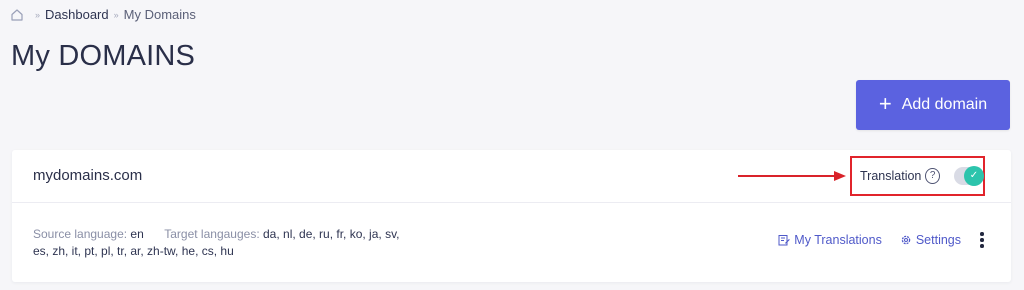  What do you see at coordinates (933, 176) in the screenshot?
I see `question-icon: ?` at bounding box center [933, 176].